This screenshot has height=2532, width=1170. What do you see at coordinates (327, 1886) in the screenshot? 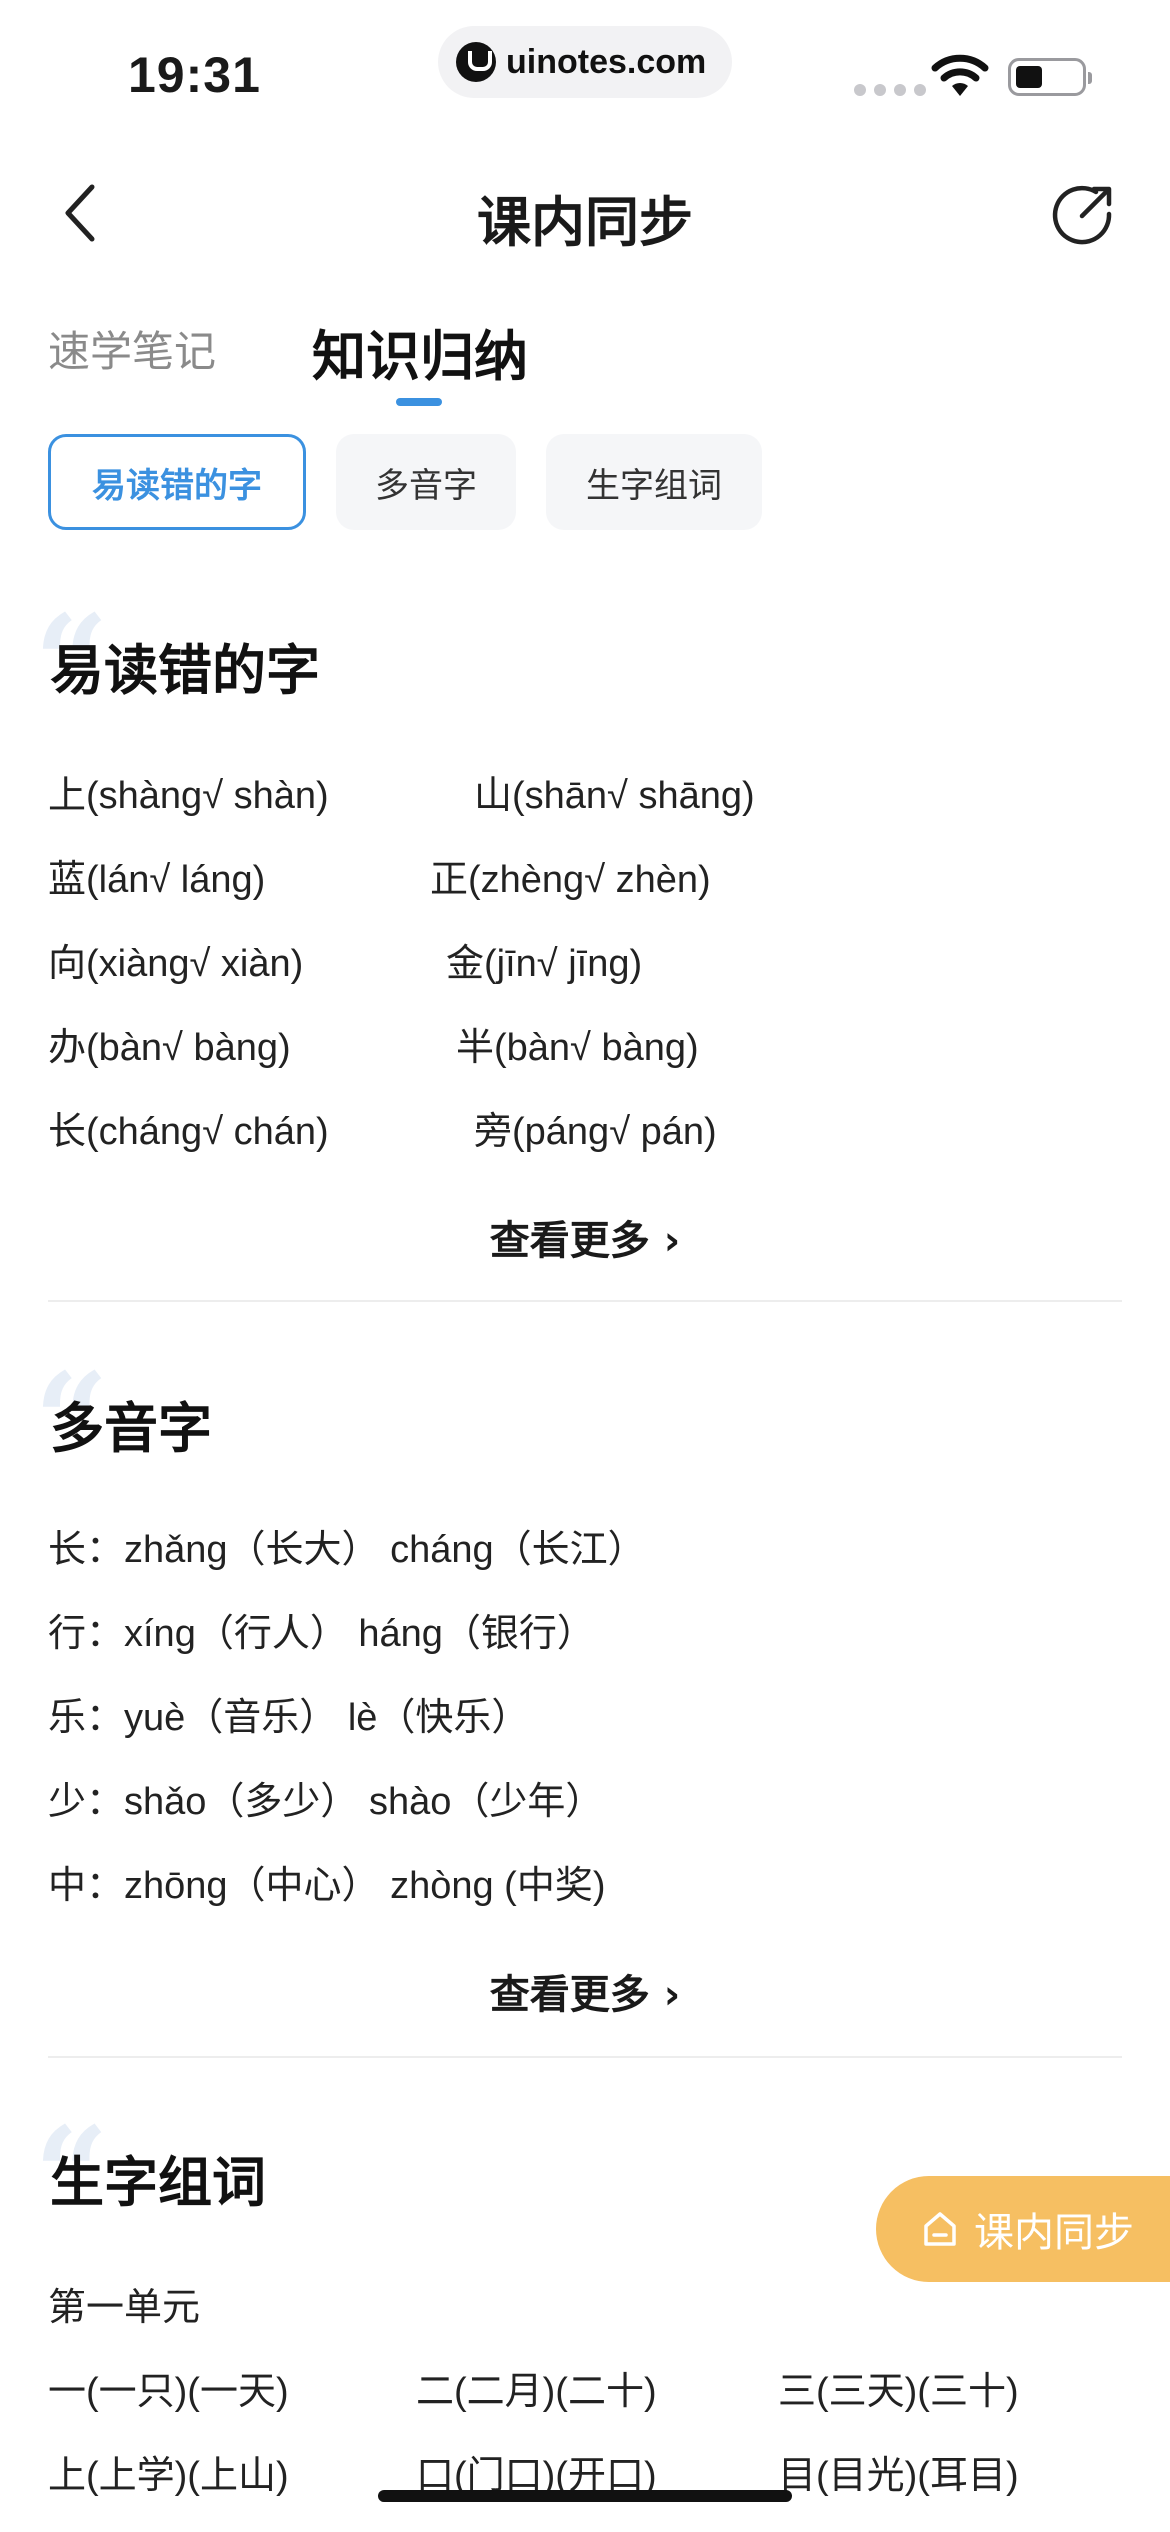
I see `list-item: 中：zhōng（中心） zhòng (中奖)` at bounding box center [327, 1886].